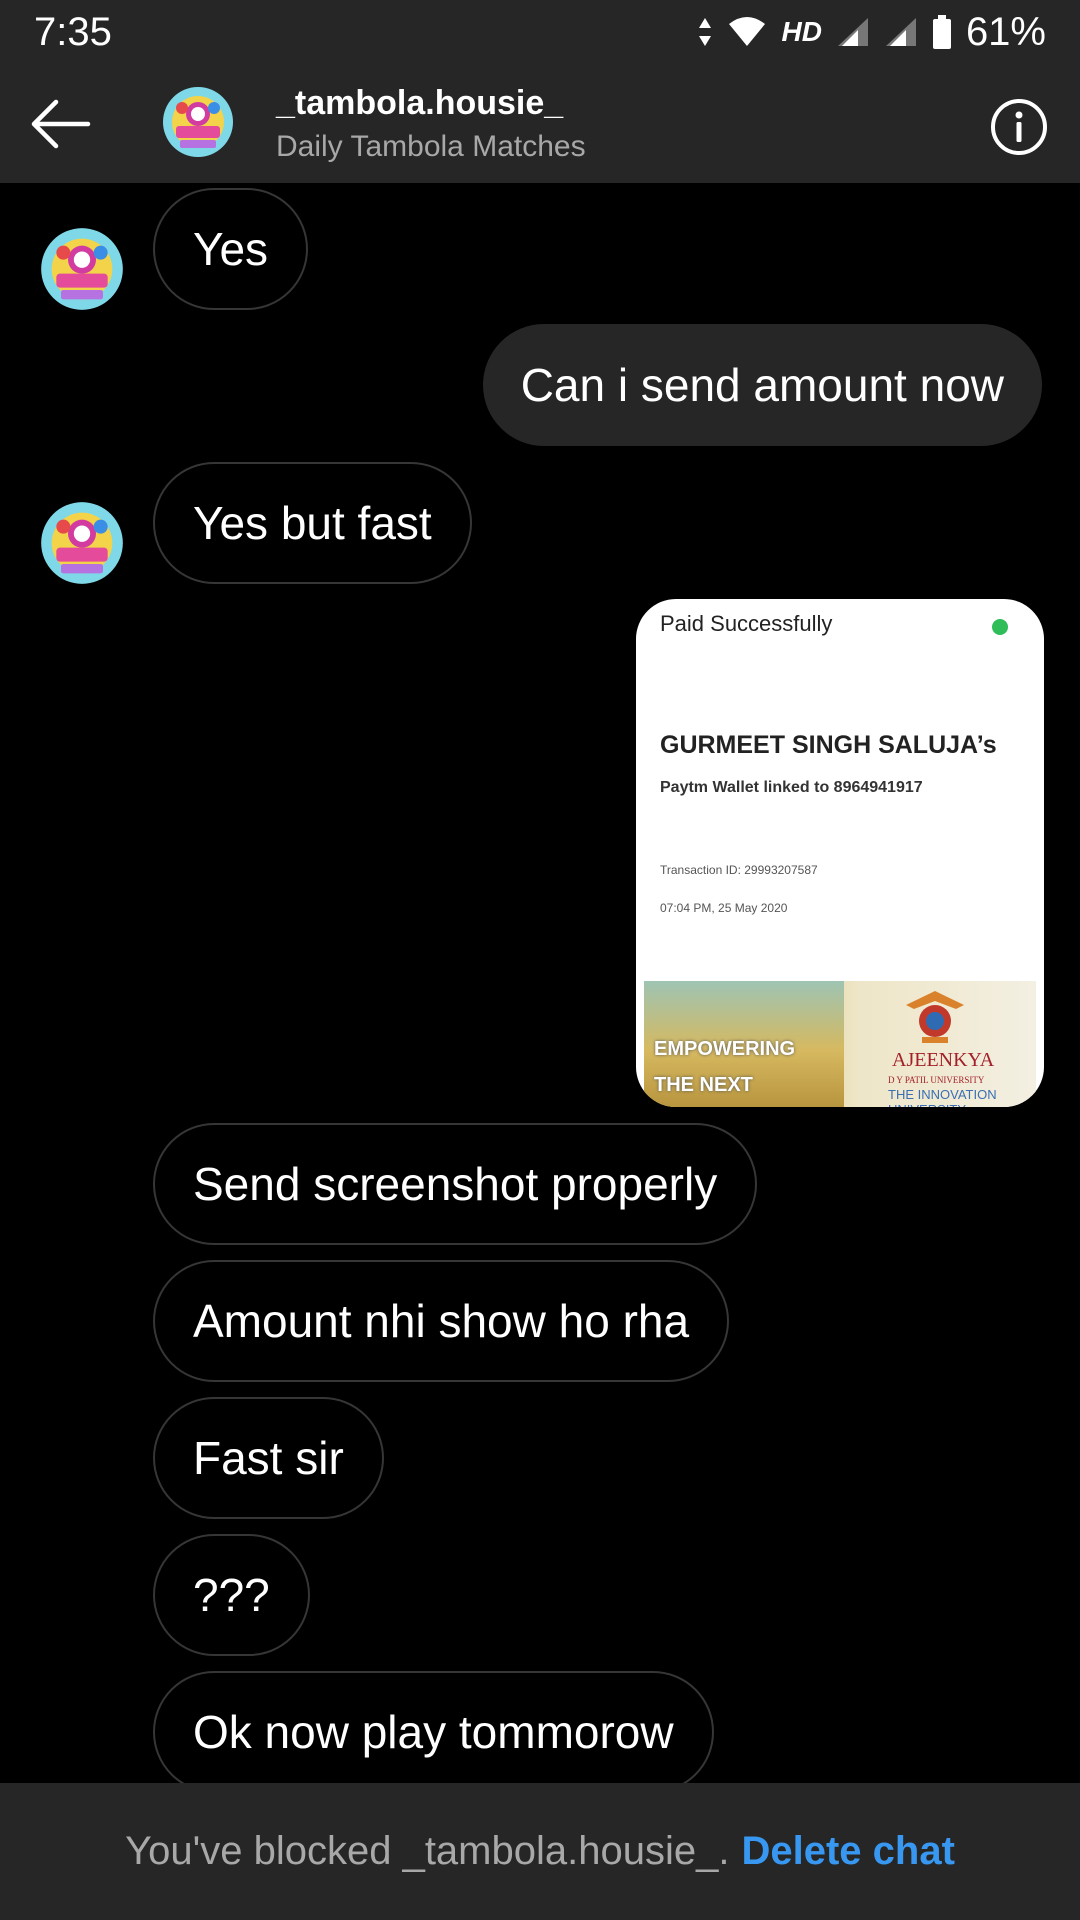 Image resolution: width=1080 pixels, height=1920 pixels. What do you see at coordinates (1019, 127) in the screenshot?
I see `info-icon` at bounding box center [1019, 127].